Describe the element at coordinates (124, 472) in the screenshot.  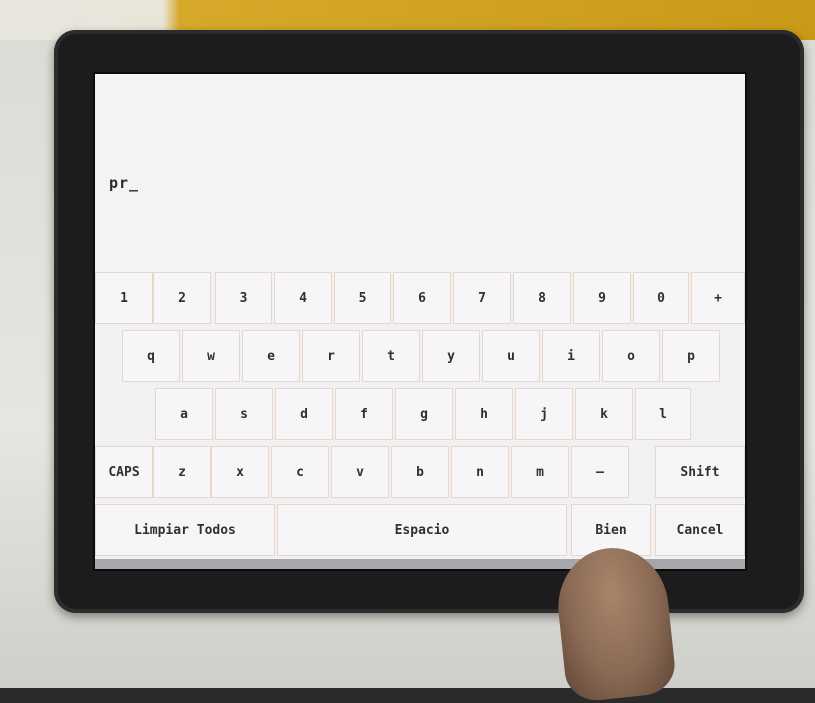
I see `key-caps: CAPS` at that location.